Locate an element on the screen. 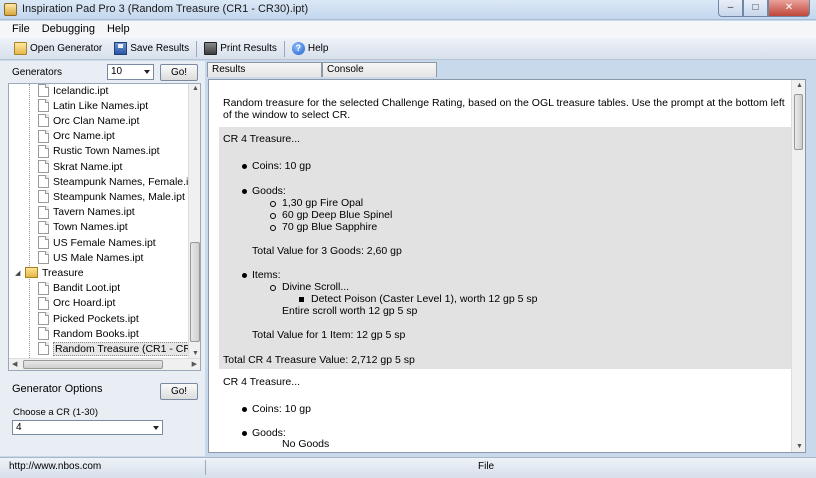 The image size is (816, 478). menu-bar: File Debugging Help is located at coordinates (408, 29).